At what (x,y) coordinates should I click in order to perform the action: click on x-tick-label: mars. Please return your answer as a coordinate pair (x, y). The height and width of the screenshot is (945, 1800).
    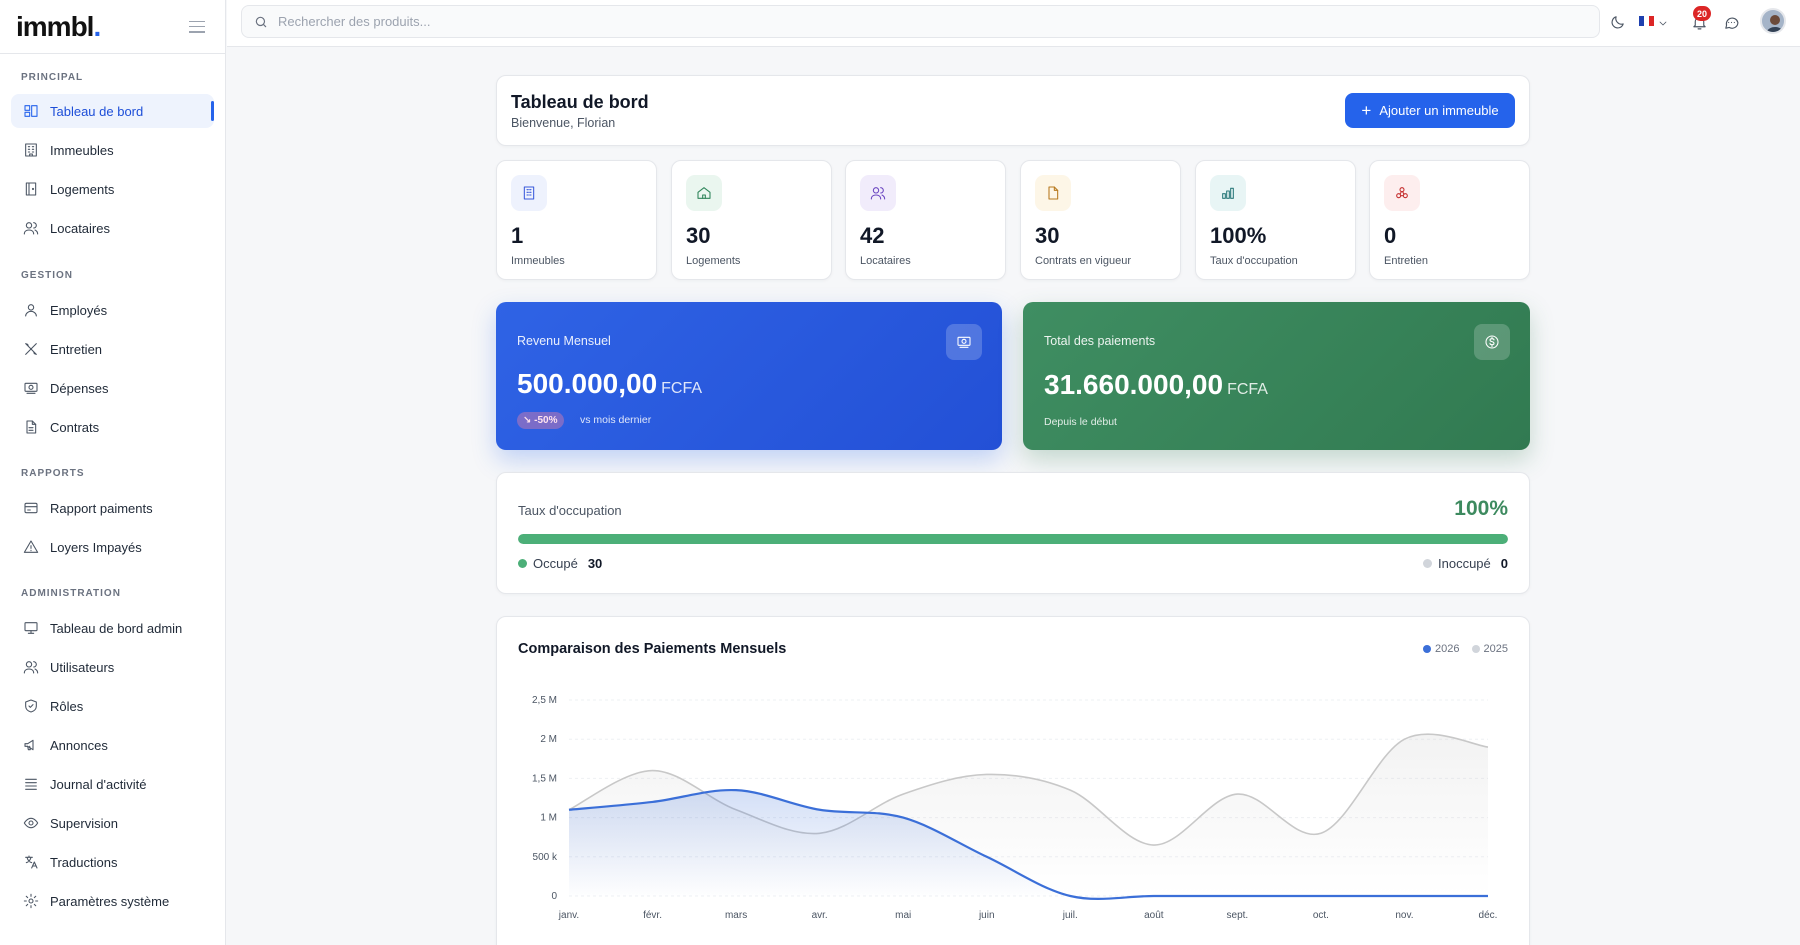
    Looking at the image, I should click on (736, 915).